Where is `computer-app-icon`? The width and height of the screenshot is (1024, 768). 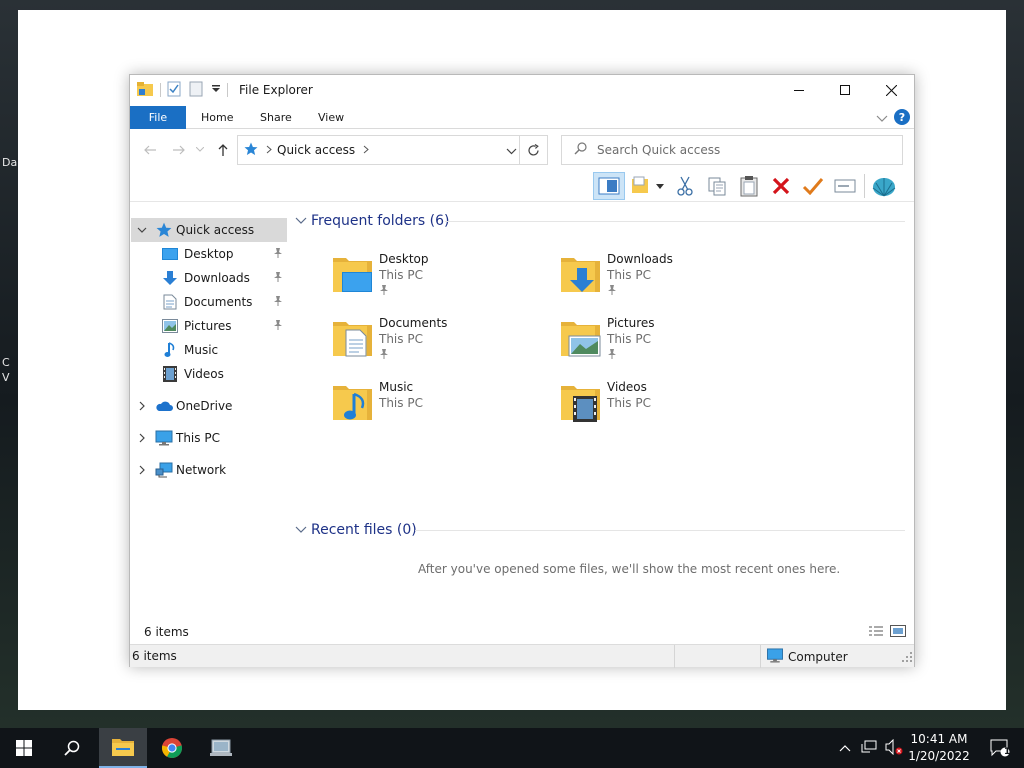
computer-app-icon is located at coordinates (221, 747).